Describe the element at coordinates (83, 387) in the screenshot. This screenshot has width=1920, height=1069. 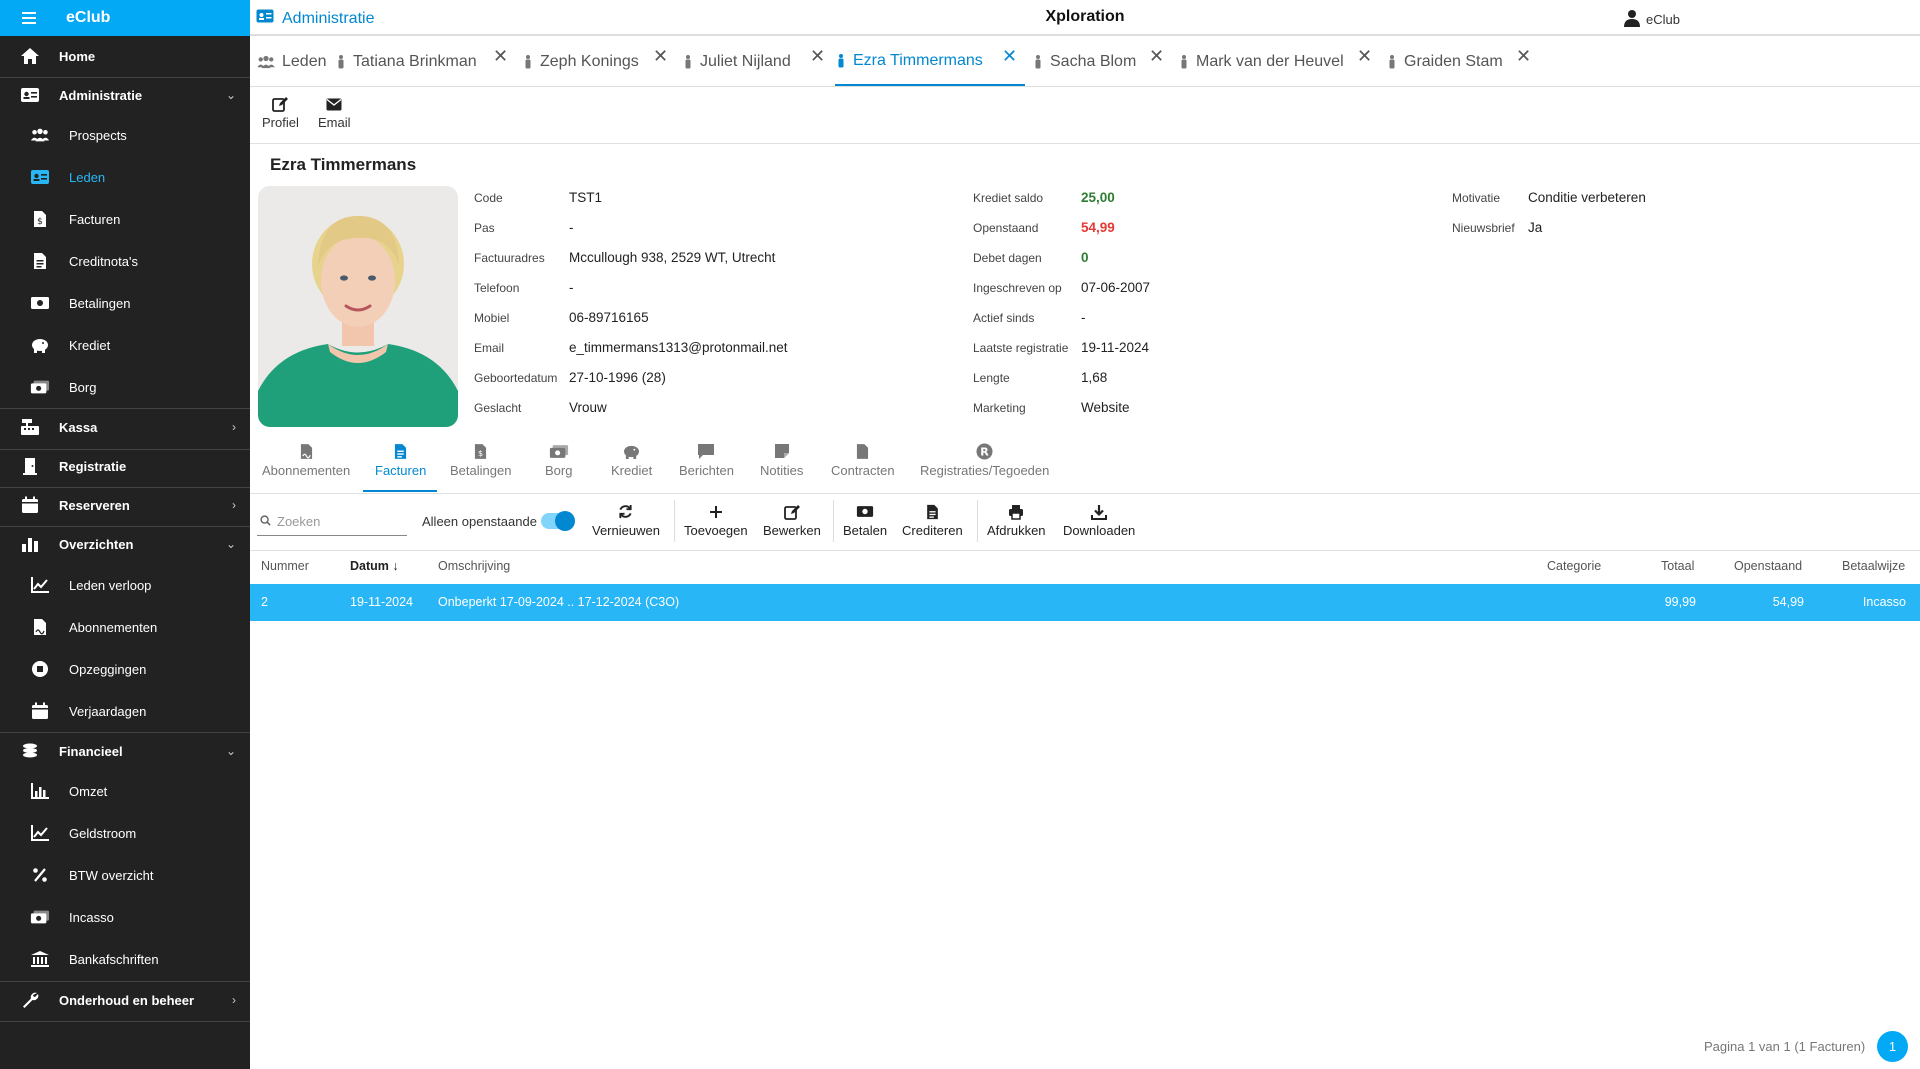
I see `sidebar-item-label: Borg` at that location.